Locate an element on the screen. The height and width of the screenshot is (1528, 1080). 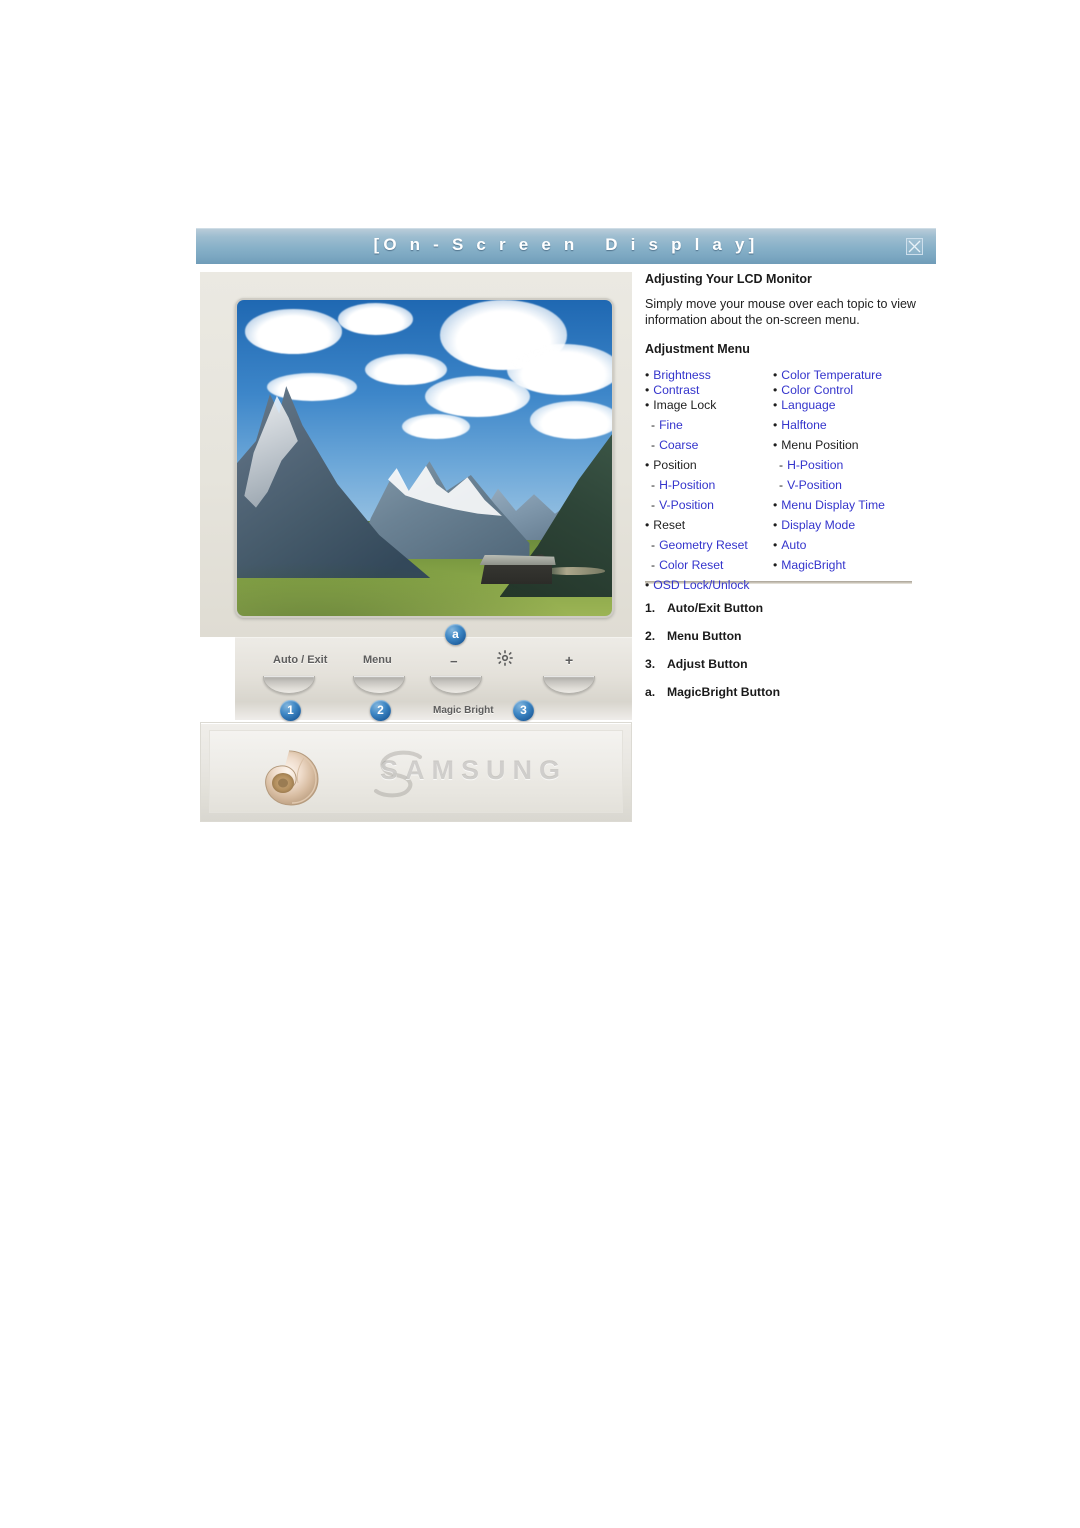
legend-label: MagicBright Button is located at coordinates (724, 692).